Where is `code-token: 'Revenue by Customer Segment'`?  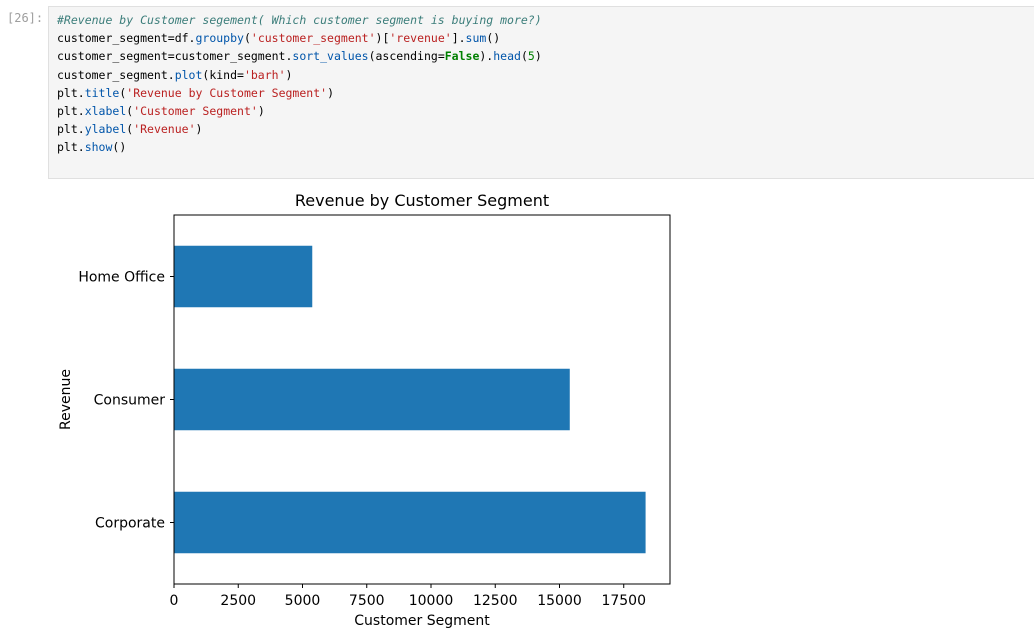 code-token: 'Revenue by Customer Segment' is located at coordinates (227, 92).